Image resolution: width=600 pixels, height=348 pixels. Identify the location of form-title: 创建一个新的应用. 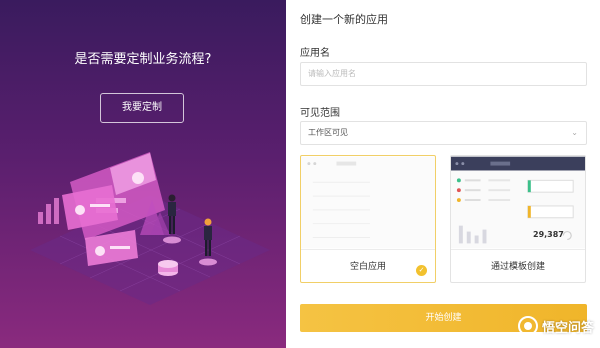
(344, 19).